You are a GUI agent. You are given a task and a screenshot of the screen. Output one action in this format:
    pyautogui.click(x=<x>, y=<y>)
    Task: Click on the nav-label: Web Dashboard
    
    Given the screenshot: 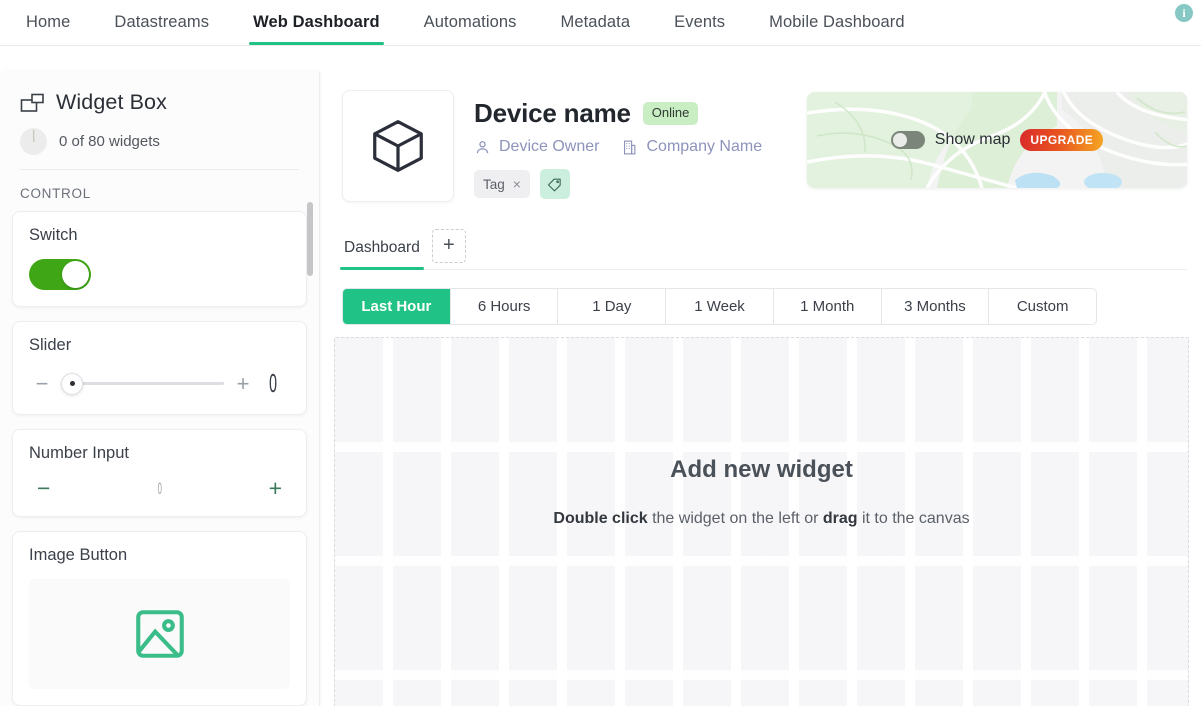 What is the action you would take?
    pyautogui.click(x=316, y=21)
    